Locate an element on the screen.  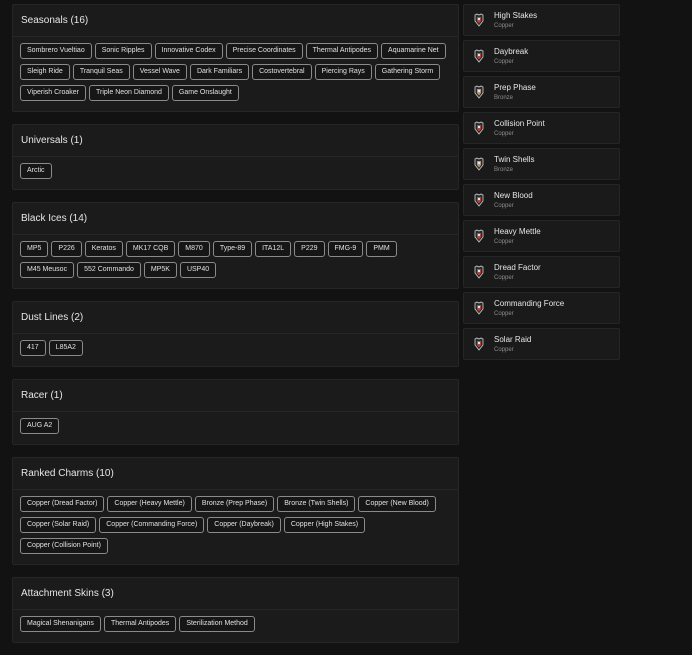
charm-item: New Blood Copper is located at coordinates (541, 200).